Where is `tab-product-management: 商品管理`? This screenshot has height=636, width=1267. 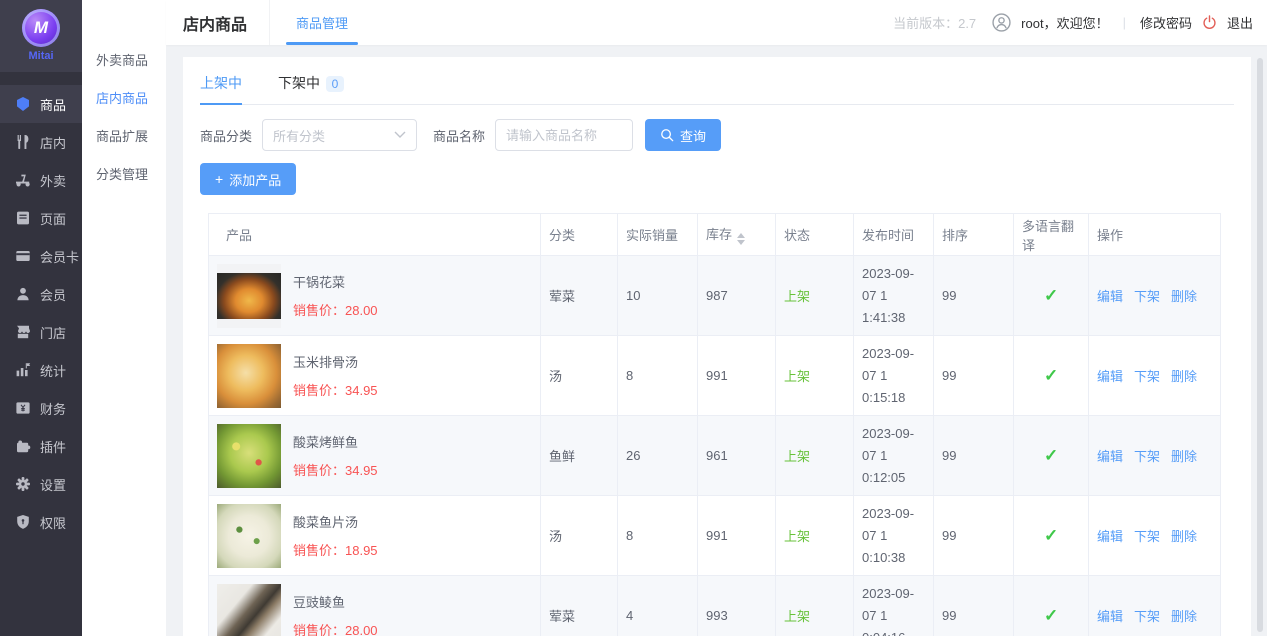 tab-product-management: 商品管理 is located at coordinates (322, 22).